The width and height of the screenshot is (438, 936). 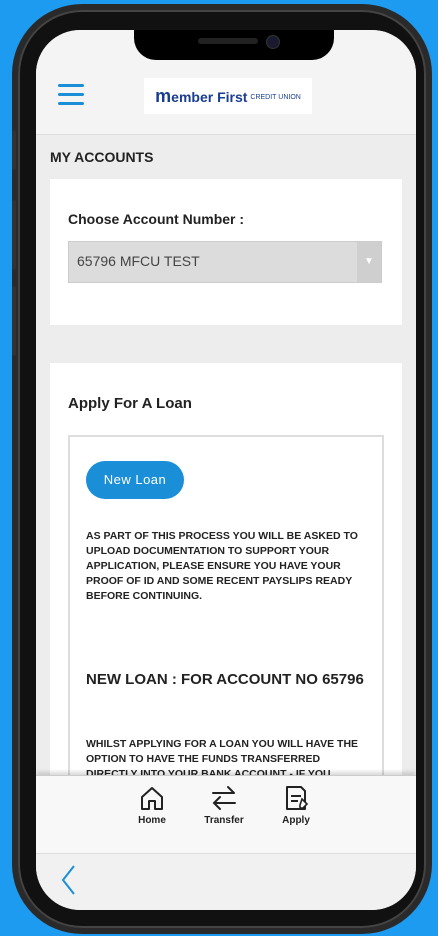 What do you see at coordinates (224, 820) in the screenshot?
I see `tab-transfer-label: Transfer` at bounding box center [224, 820].